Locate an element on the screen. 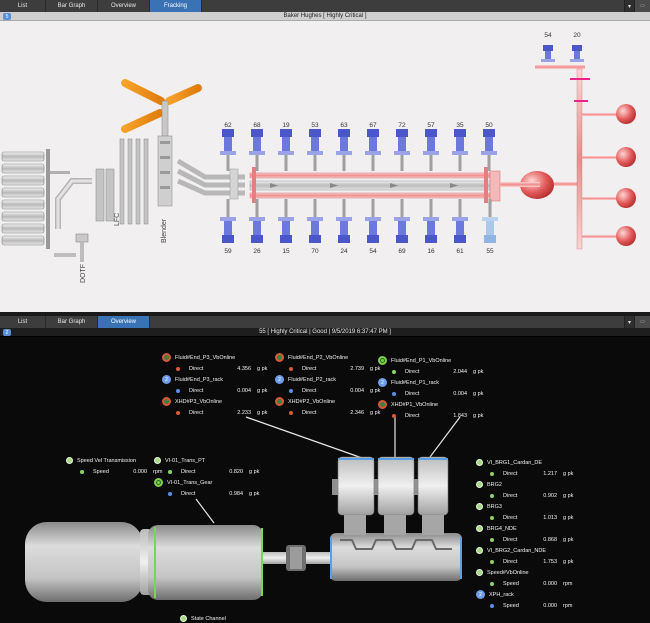 The width and height of the screenshot is (650, 623). p3-vb-heading: Fluid#End_P3_VbOnline is located at coordinates (217, 357).